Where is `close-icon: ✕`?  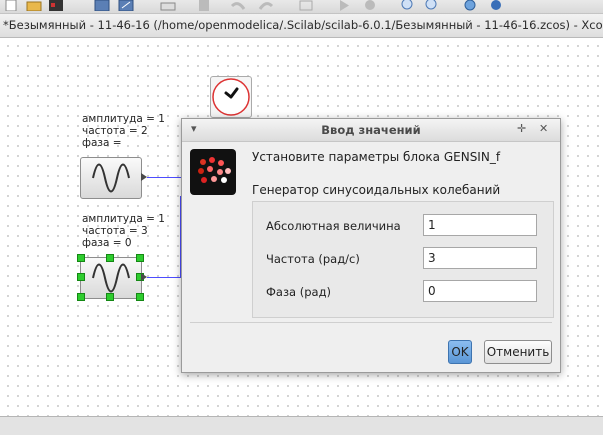
close-icon: ✕ is located at coordinates (543, 128).